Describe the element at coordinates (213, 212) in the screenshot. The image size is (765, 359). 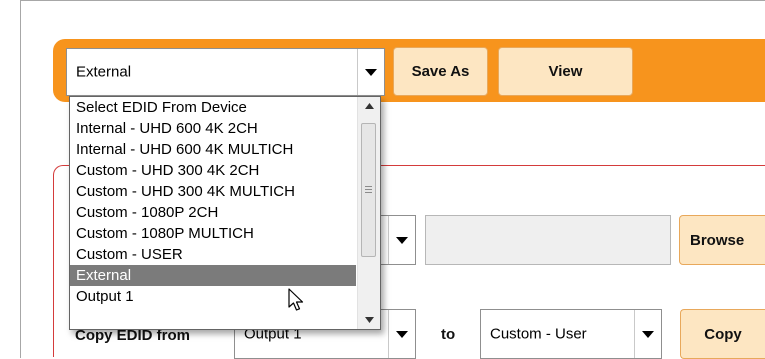
I see `dropdown-item: Custom - 1080P 2CH` at that location.